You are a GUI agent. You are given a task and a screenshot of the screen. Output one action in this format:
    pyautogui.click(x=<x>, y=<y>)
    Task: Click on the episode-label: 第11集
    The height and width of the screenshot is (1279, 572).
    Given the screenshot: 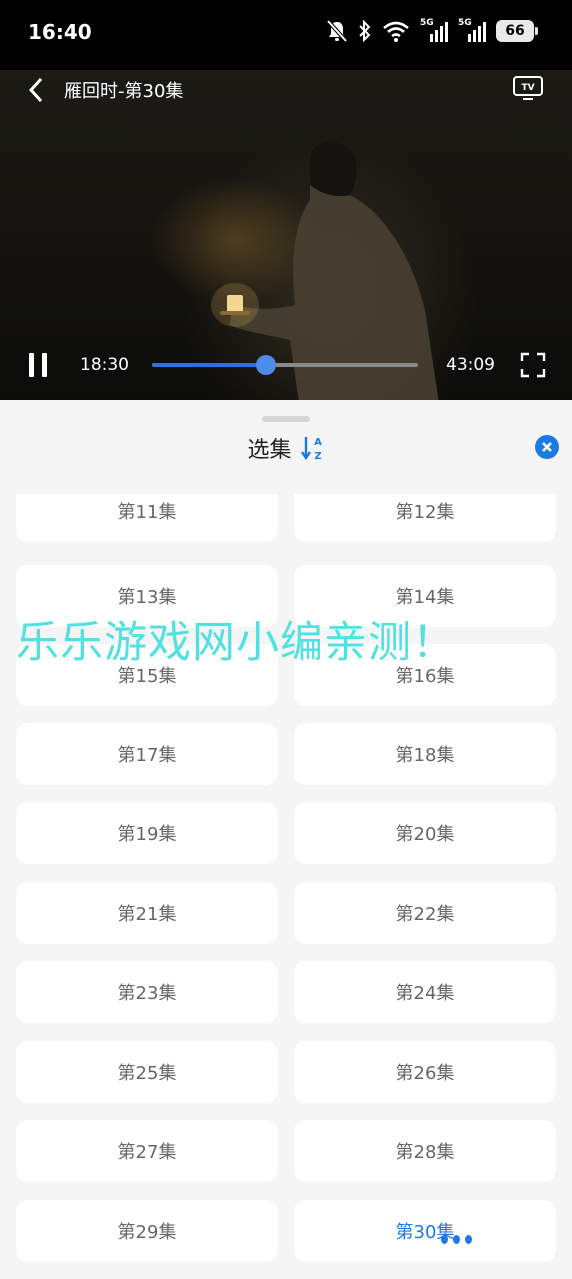 What is the action you would take?
    pyautogui.click(x=147, y=512)
    